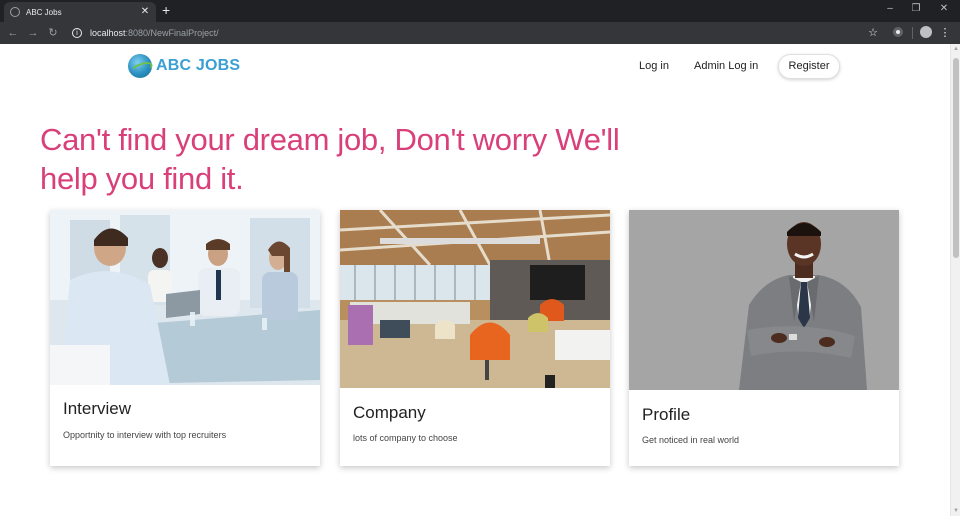 The height and width of the screenshot is (516, 960). Describe the element at coordinates (666, 414) in the screenshot. I see `card-title: Profile` at that location.